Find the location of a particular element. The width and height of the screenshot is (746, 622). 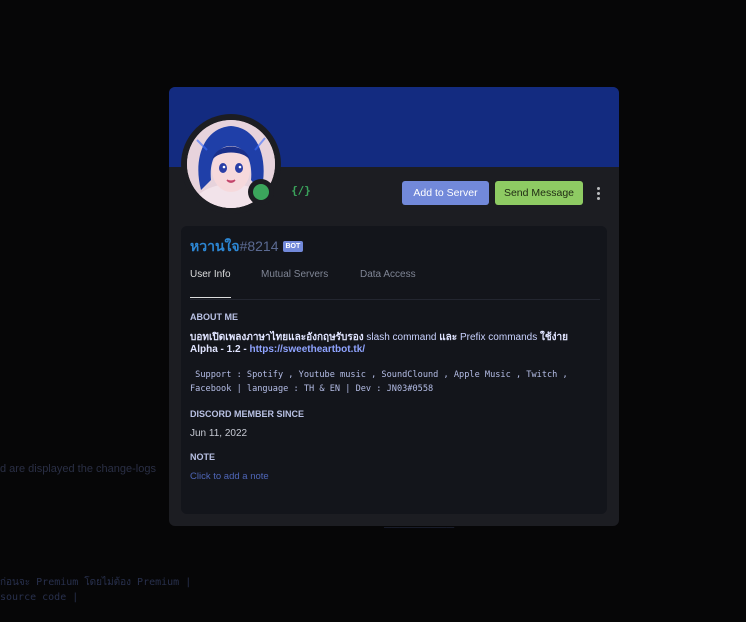

background-text: d are displayed the change-logs is located at coordinates (78, 469).